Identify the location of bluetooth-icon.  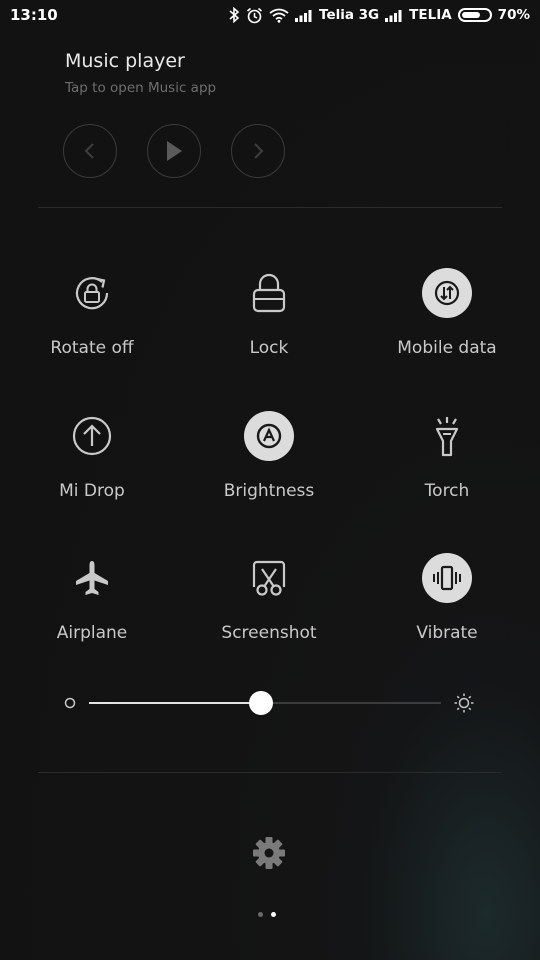
(234, 15).